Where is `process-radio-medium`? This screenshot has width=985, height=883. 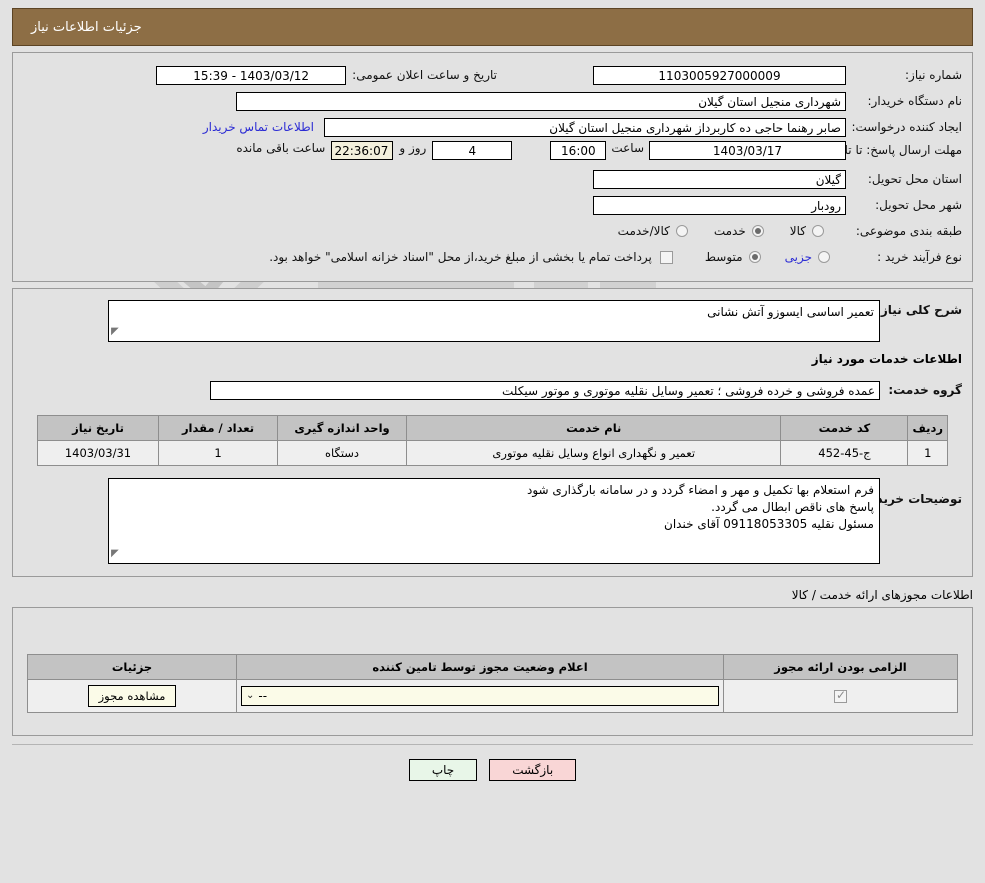
process-radio-medium is located at coordinates (754, 257).